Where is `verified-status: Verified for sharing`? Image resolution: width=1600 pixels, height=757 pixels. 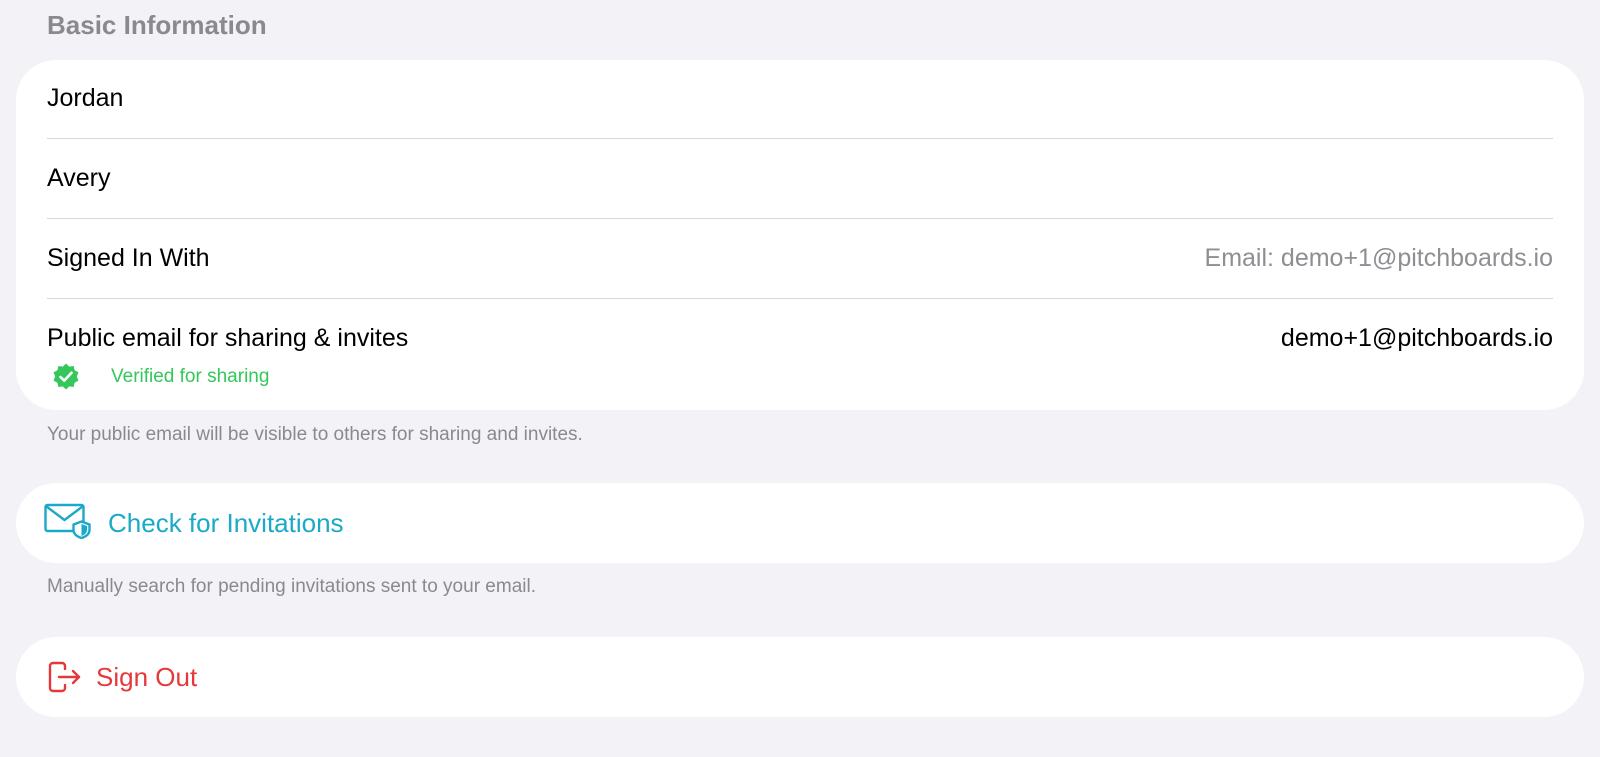
verified-status: Verified for sharing is located at coordinates (160, 377).